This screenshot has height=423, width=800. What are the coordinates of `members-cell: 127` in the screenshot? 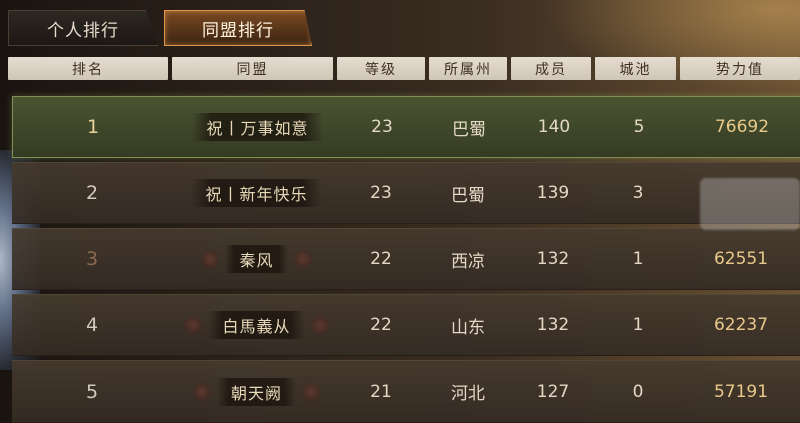 It's located at (553, 391).